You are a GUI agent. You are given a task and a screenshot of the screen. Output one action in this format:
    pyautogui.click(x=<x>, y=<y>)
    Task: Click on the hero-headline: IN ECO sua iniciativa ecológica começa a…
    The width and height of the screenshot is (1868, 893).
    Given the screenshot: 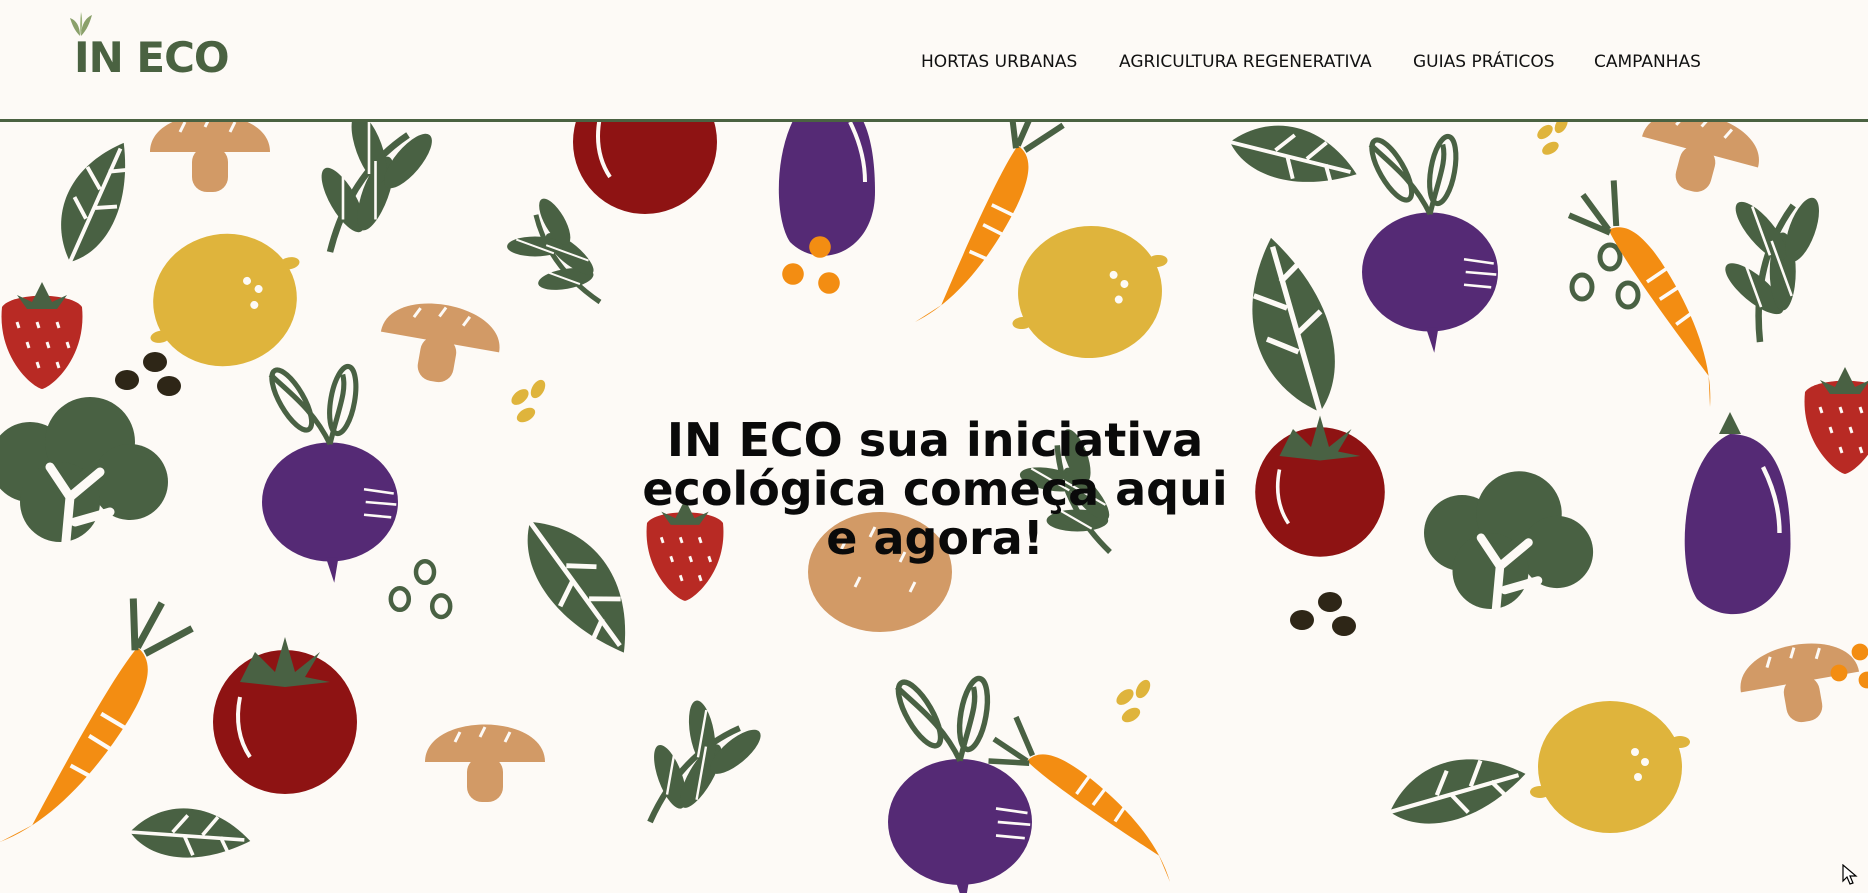 What is the action you would take?
    pyautogui.click(x=935, y=489)
    